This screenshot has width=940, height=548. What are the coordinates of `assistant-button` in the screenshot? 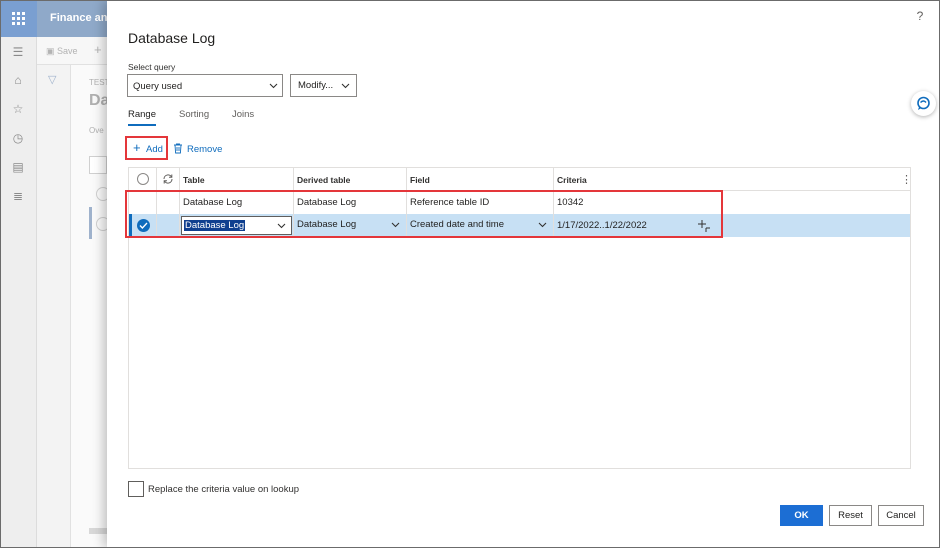 It's located at (923, 103).